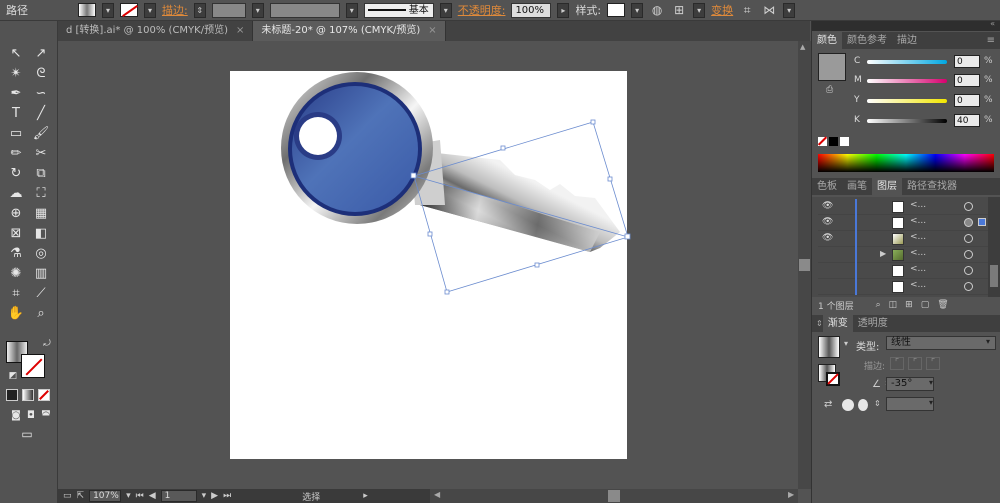 The image size is (1000, 503). Describe the element at coordinates (844, 141) in the screenshot. I see `white-swatch` at that location.